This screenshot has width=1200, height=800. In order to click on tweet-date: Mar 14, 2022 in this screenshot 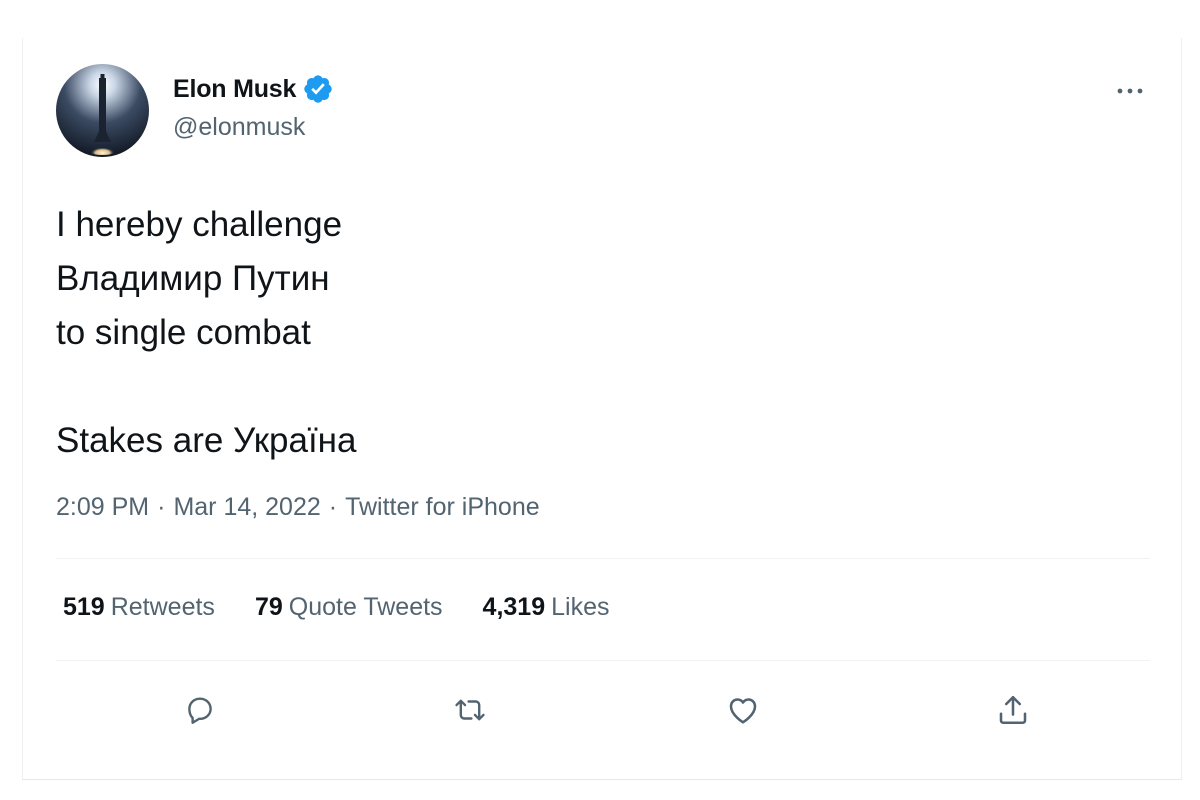, I will do `click(246, 507)`.